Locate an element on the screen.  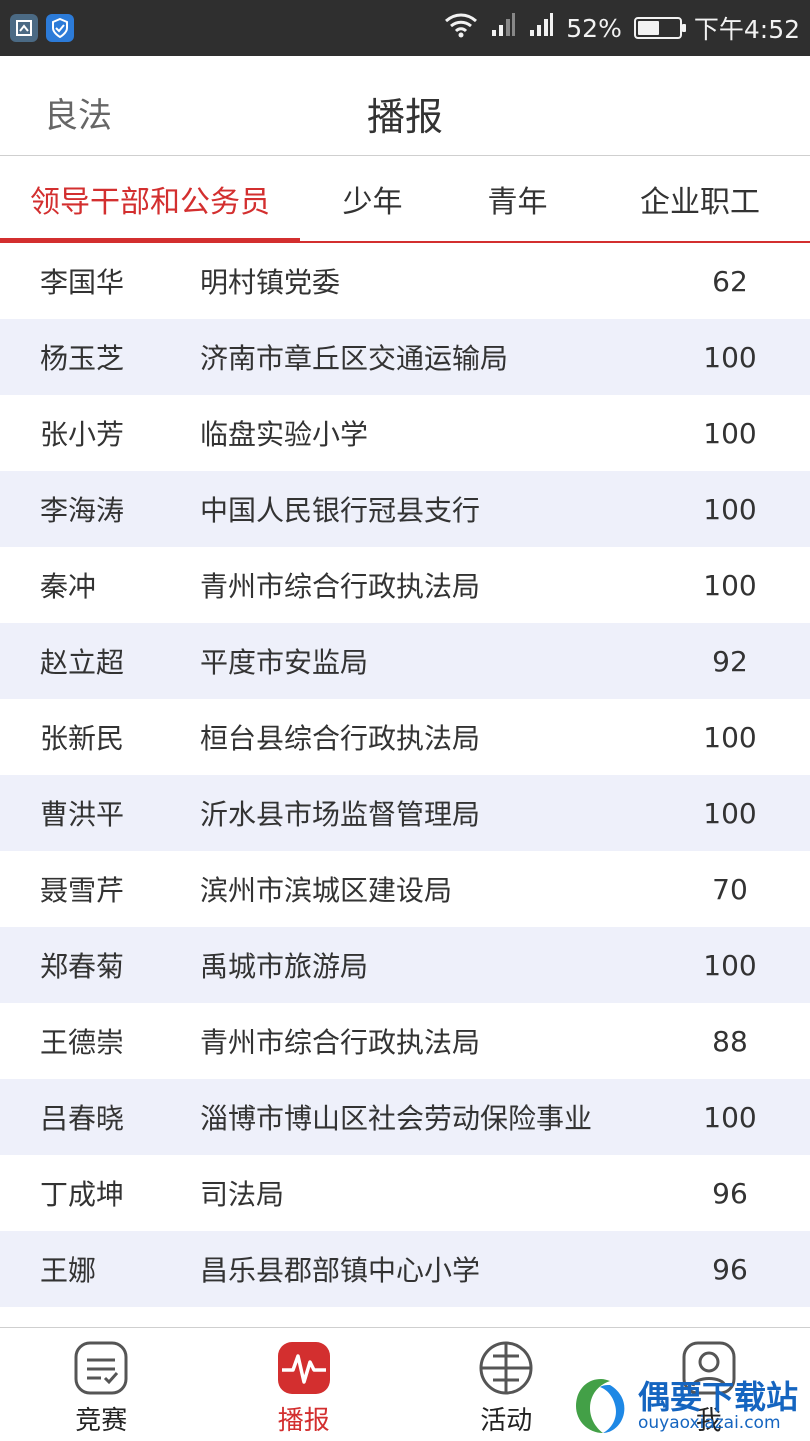
shield-icon is located at coordinates (60, 28).